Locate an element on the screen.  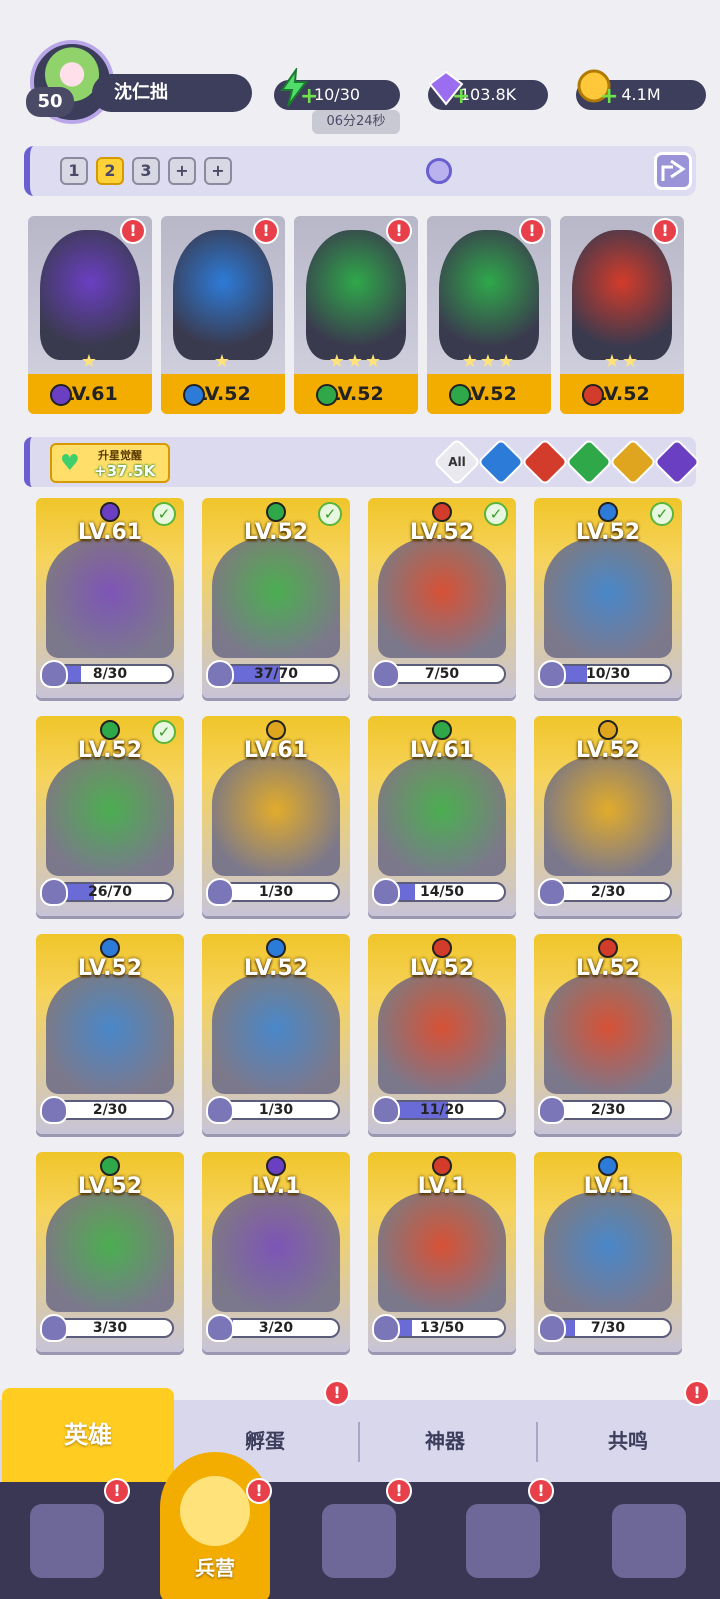
search-icon is located at coordinates (439, 171).